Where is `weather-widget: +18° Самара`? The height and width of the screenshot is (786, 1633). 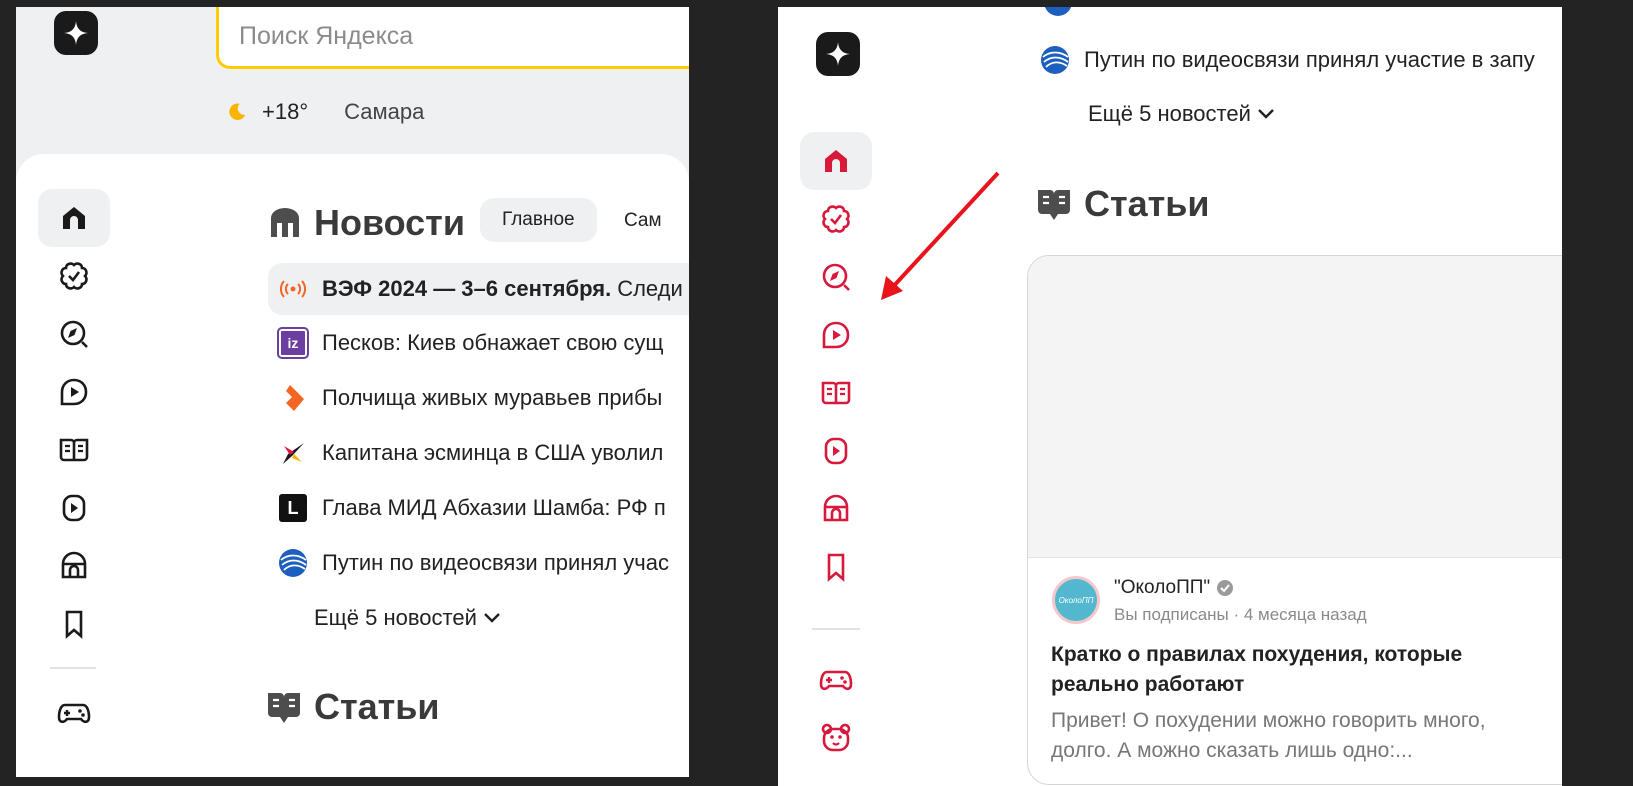 weather-widget: +18° Самара is located at coordinates (325, 112).